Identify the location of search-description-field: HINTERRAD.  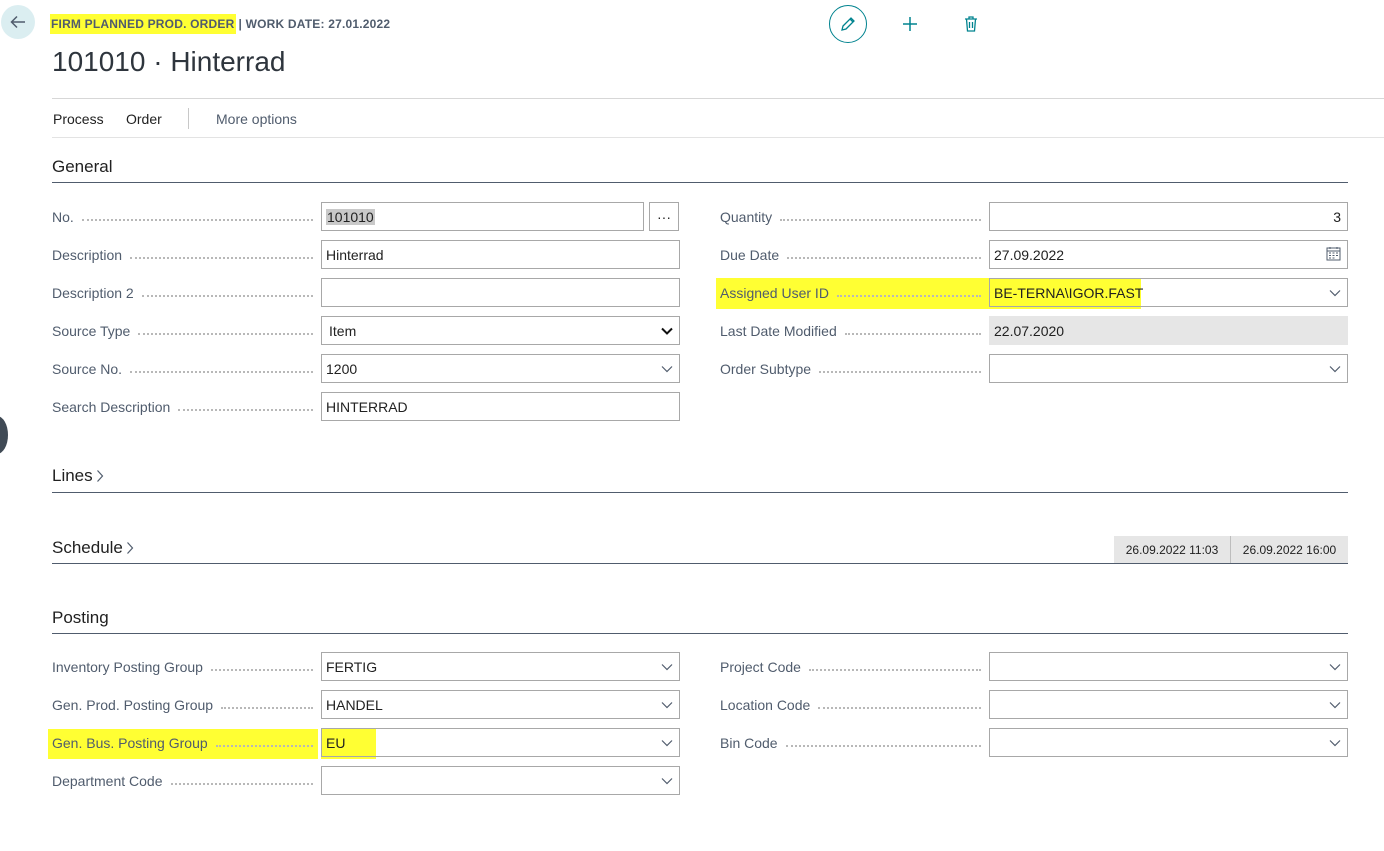
(500, 406).